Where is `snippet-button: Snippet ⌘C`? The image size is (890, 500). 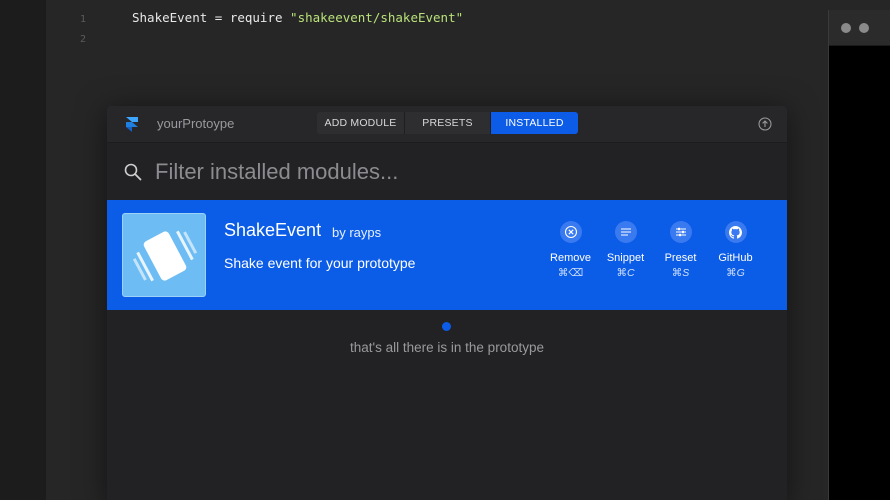
snippet-button: Snippet ⌘C is located at coordinates (625, 250).